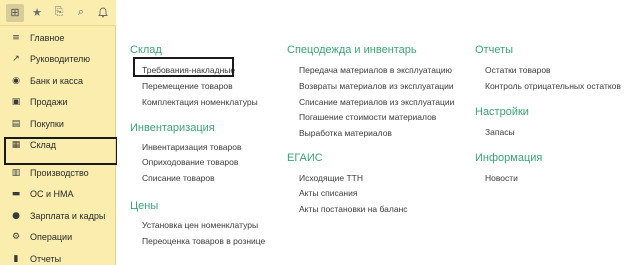 This screenshot has width=627, height=265. I want to click on menu-icon: ≡, so click(16, 37).